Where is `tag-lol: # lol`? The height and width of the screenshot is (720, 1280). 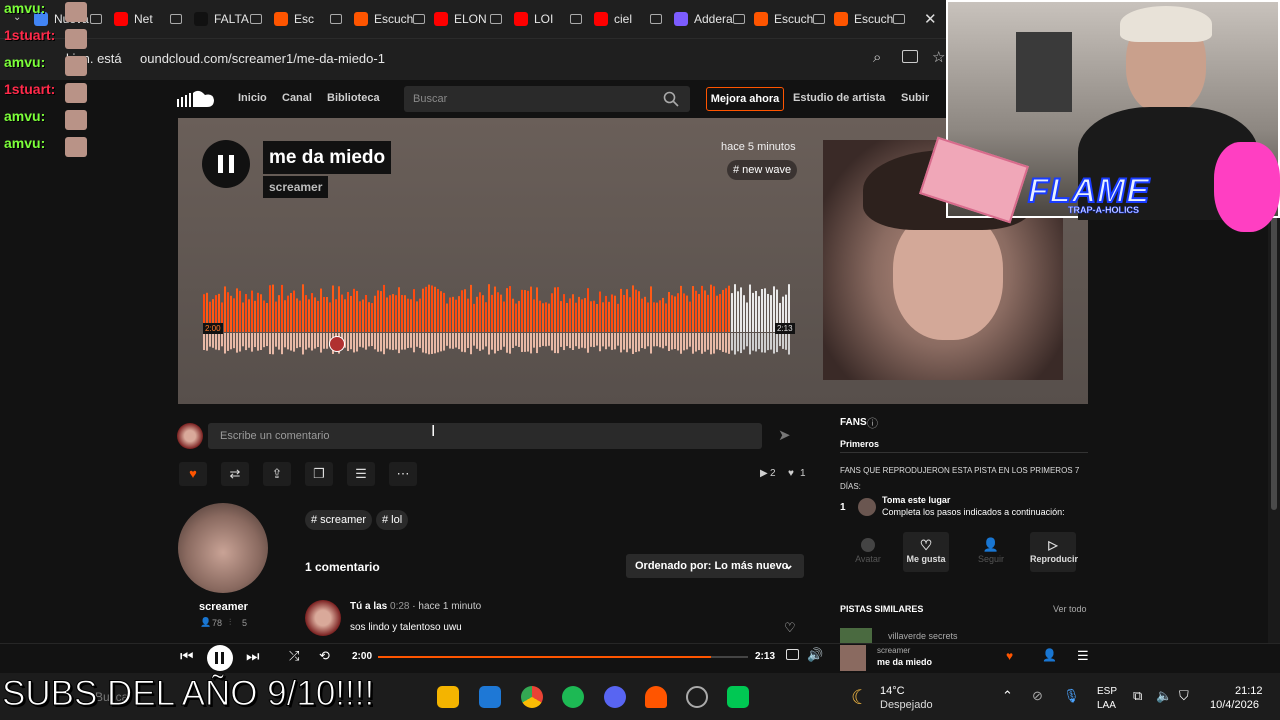
tag-lol: # lol is located at coordinates (392, 520).